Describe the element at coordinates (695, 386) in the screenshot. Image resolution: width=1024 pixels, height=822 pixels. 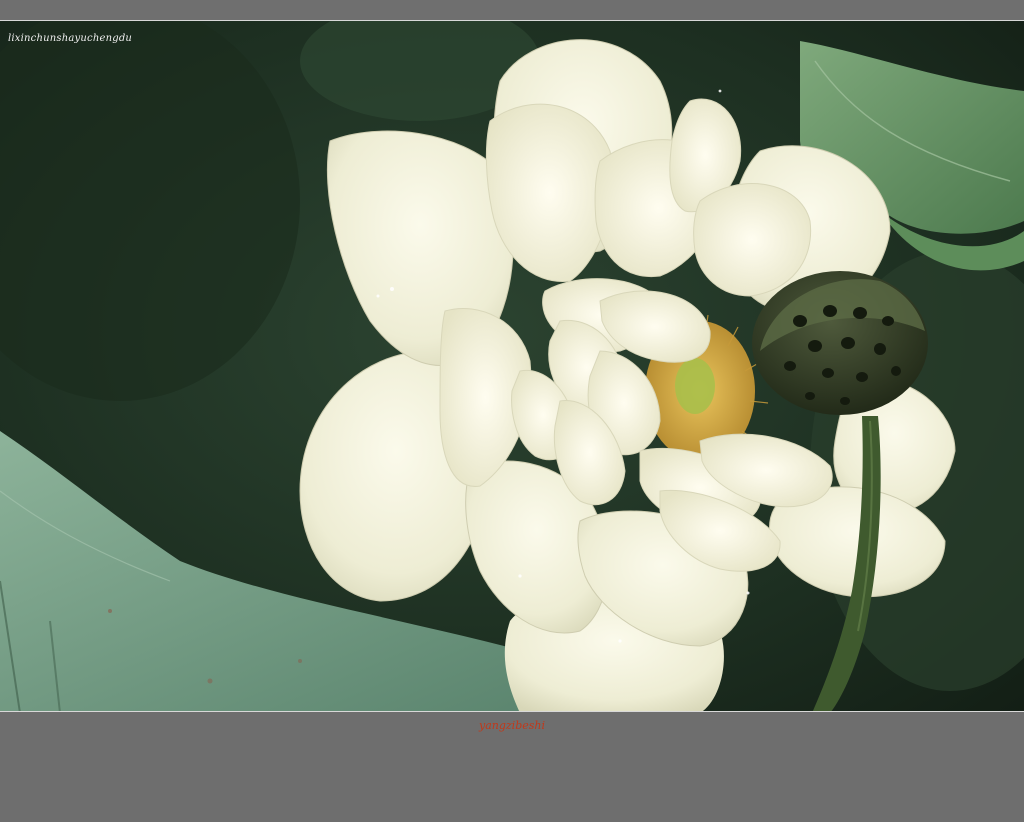
I see `lotus-seed-pod-center` at that location.